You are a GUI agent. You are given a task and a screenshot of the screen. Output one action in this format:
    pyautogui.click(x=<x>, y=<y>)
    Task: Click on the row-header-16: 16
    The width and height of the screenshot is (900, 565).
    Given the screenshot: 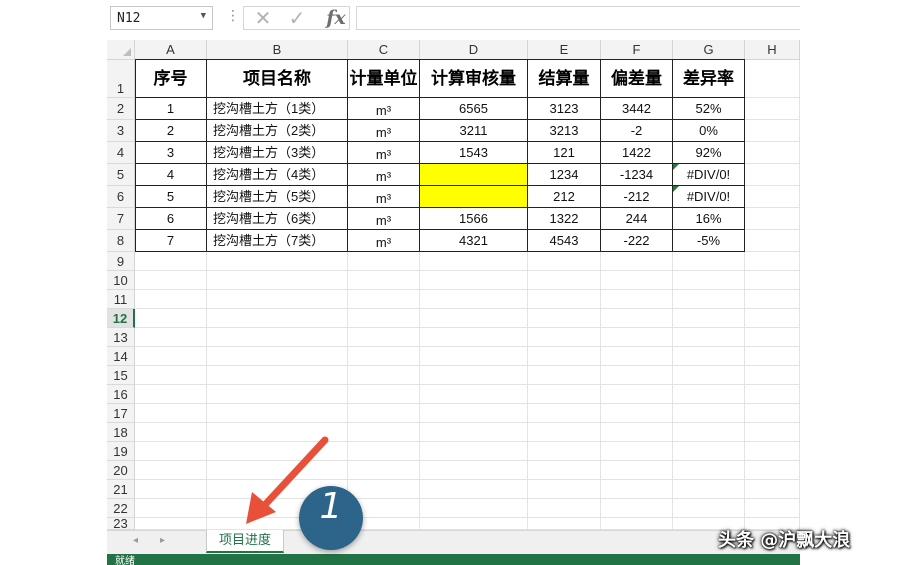 What is the action you would take?
    pyautogui.click(x=121, y=394)
    